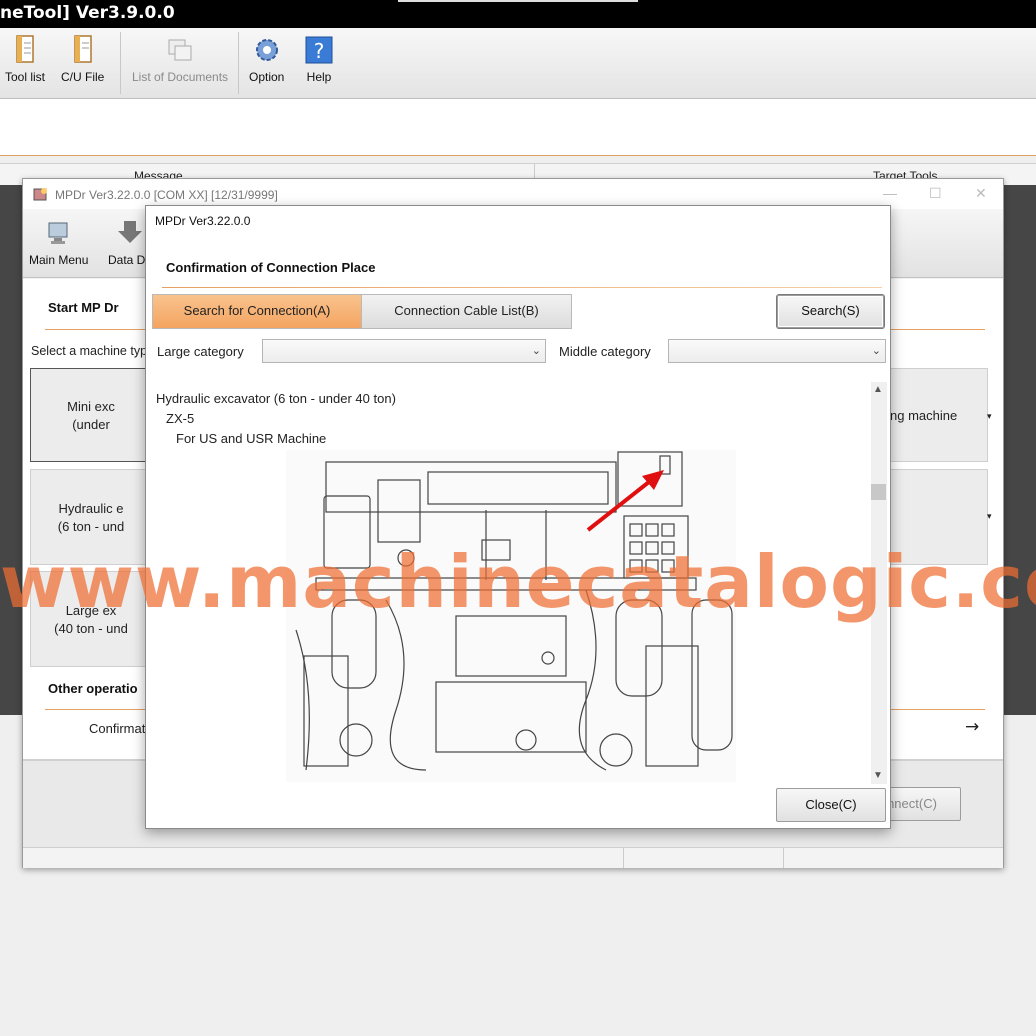  I want to click on large-category-label: Large category, so click(200, 351).